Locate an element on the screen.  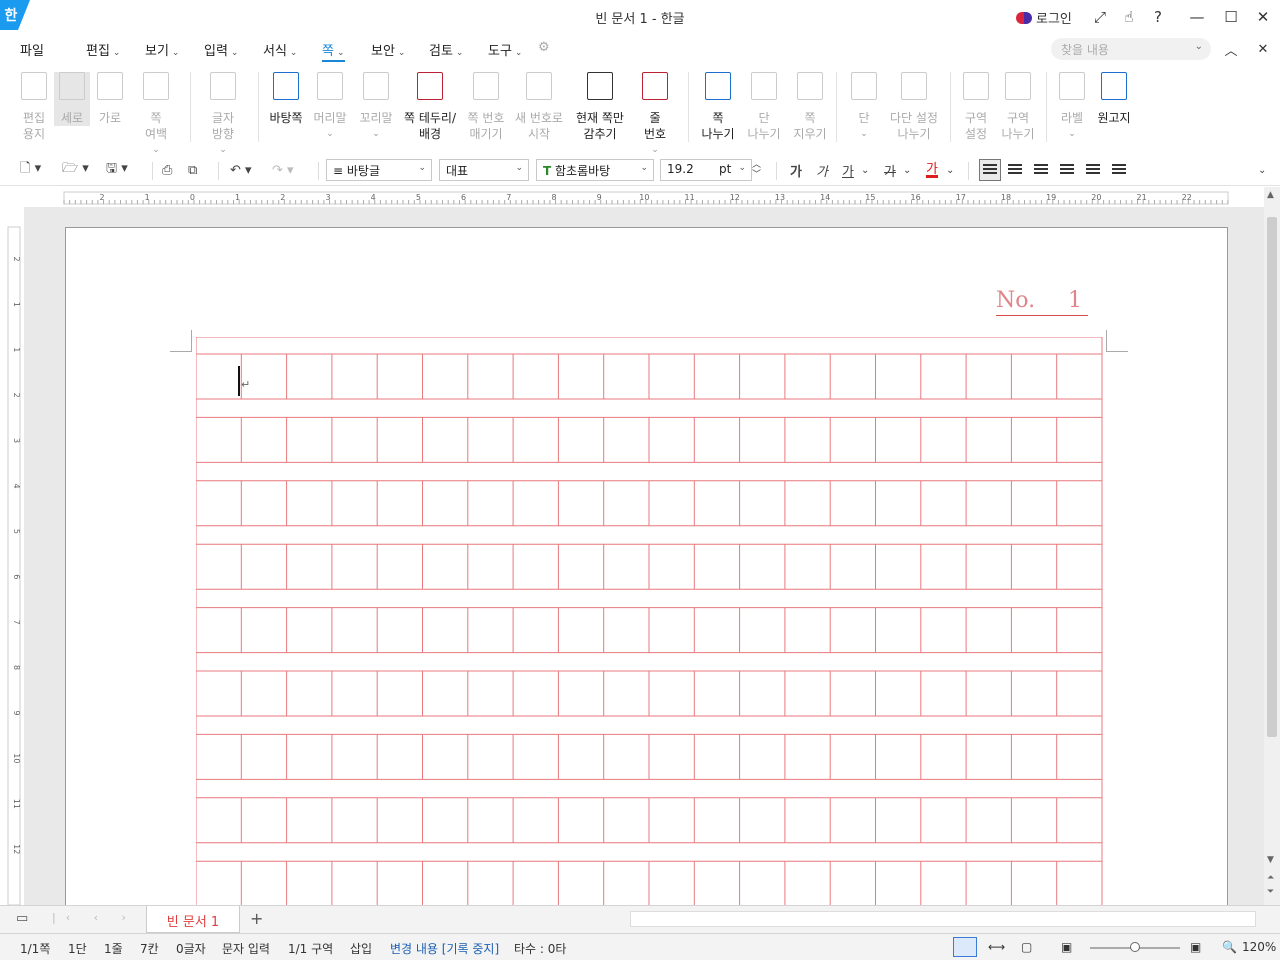
underline-options-icon: ⌄ is located at coordinates (865, 170).